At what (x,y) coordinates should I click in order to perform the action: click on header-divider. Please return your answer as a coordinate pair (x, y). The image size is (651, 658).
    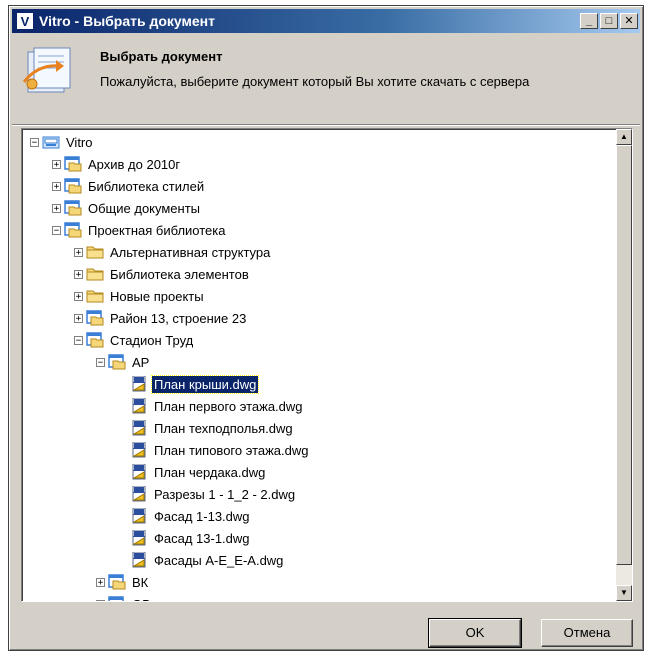
    Looking at the image, I should click on (326, 125).